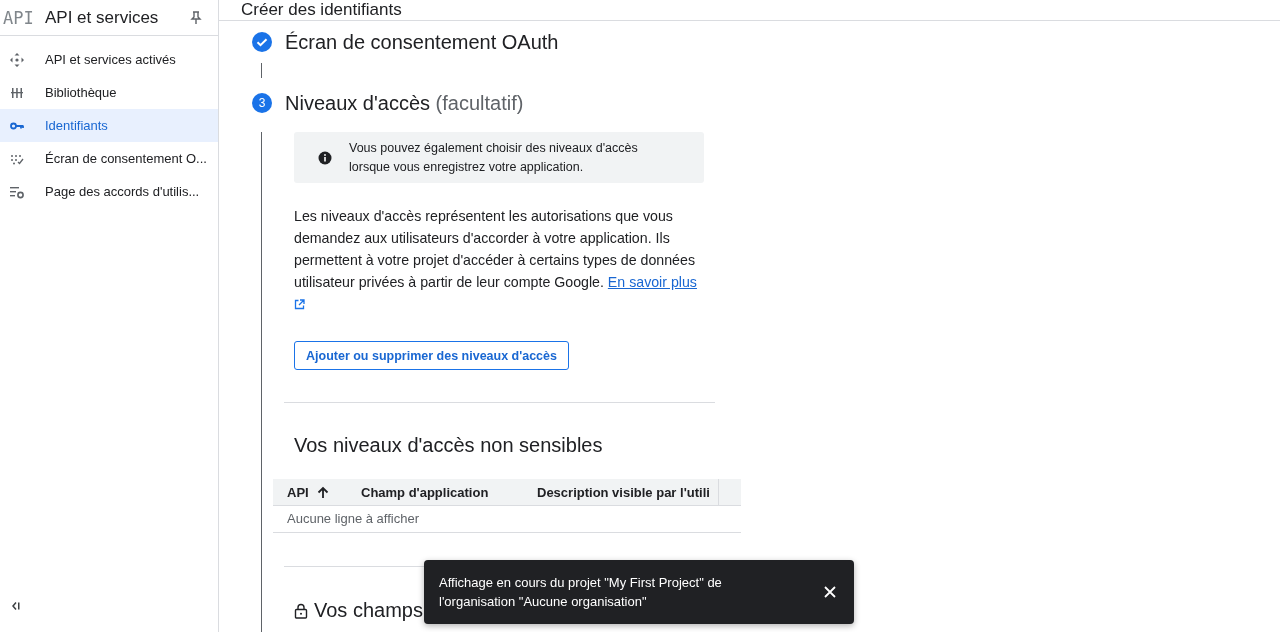 The height and width of the screenshot is (632, 1280). Describe the element at coordinates (109, 125) in the screenshot. I see `sidebar-item: Identifiants` at that location.